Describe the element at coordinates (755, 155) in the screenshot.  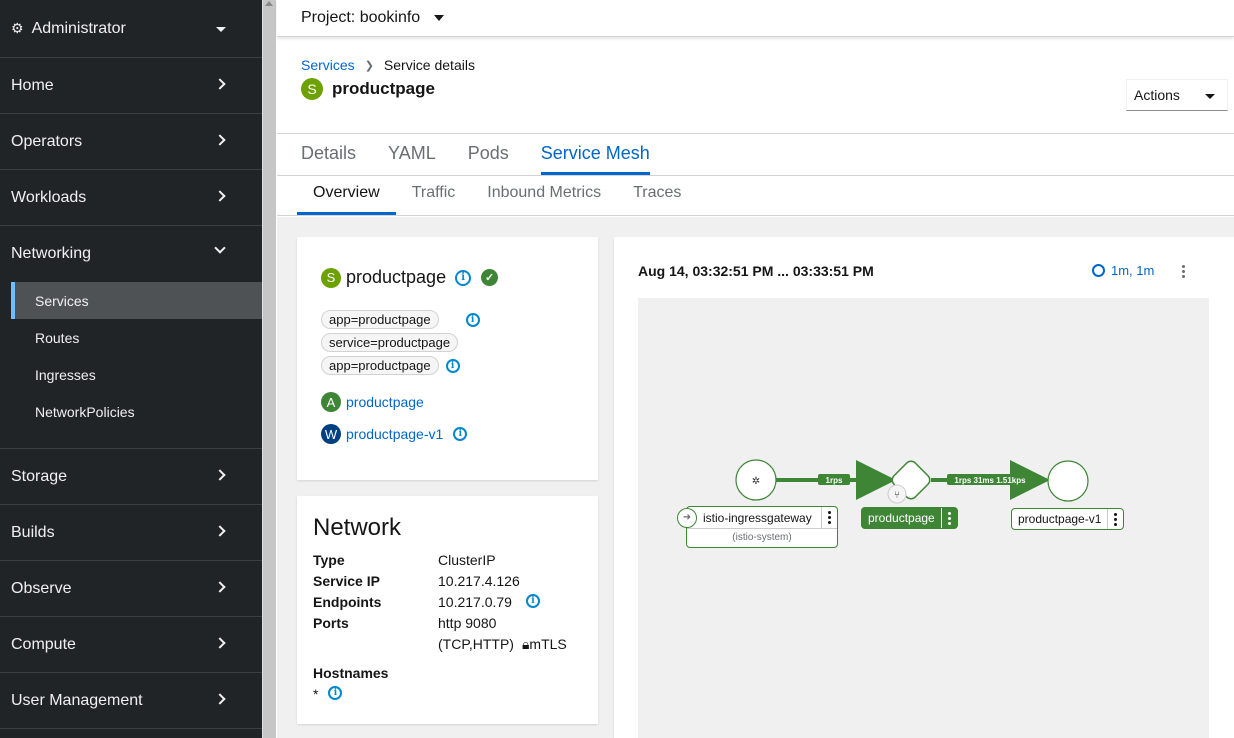
I see `tabs: Details YAML Pods Service Mesh` at that location.